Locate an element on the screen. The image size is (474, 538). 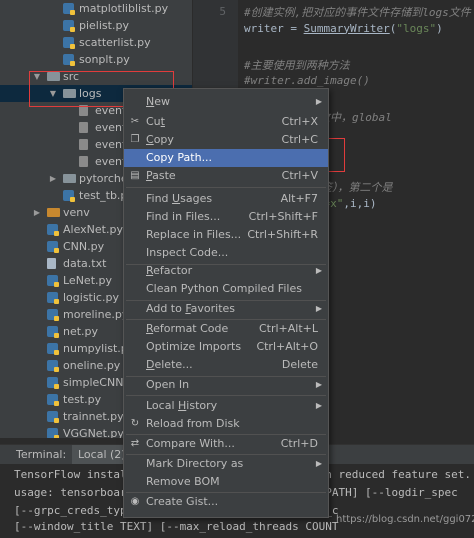
menu-item-shortcut: Ctrl+V is located at coordinates (299, 175).